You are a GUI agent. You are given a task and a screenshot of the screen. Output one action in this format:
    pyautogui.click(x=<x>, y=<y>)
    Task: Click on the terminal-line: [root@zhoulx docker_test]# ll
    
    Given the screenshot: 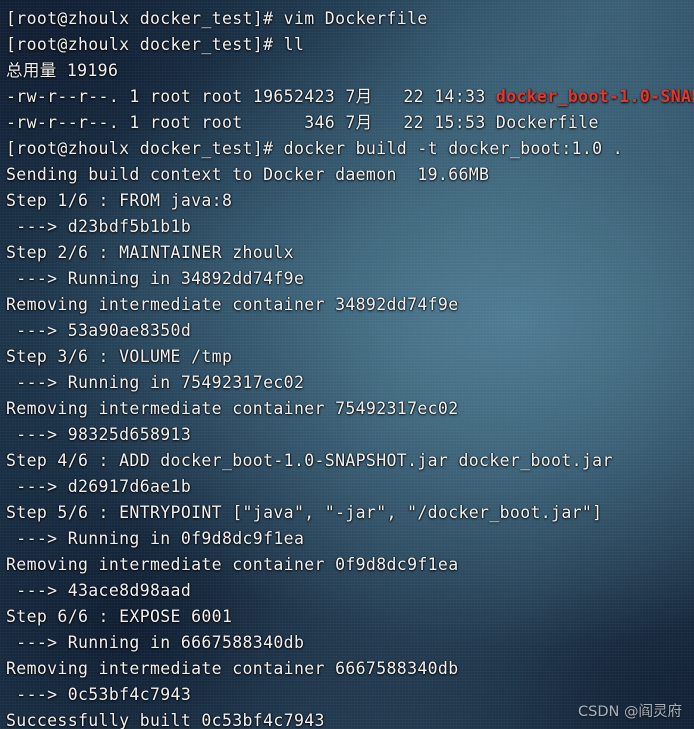 What is the action you would take?
    pyautogui.click(x=350, y=45)
    